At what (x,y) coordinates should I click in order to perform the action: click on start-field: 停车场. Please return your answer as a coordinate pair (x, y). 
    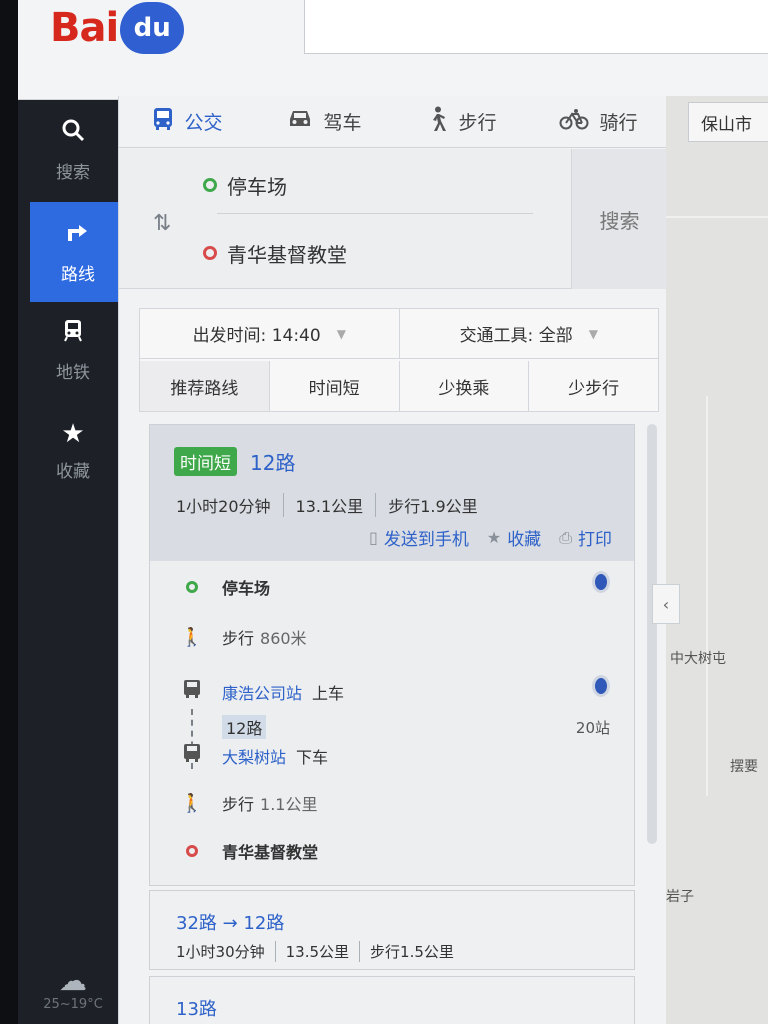
    Looking at the image, I should click on (363, 185).